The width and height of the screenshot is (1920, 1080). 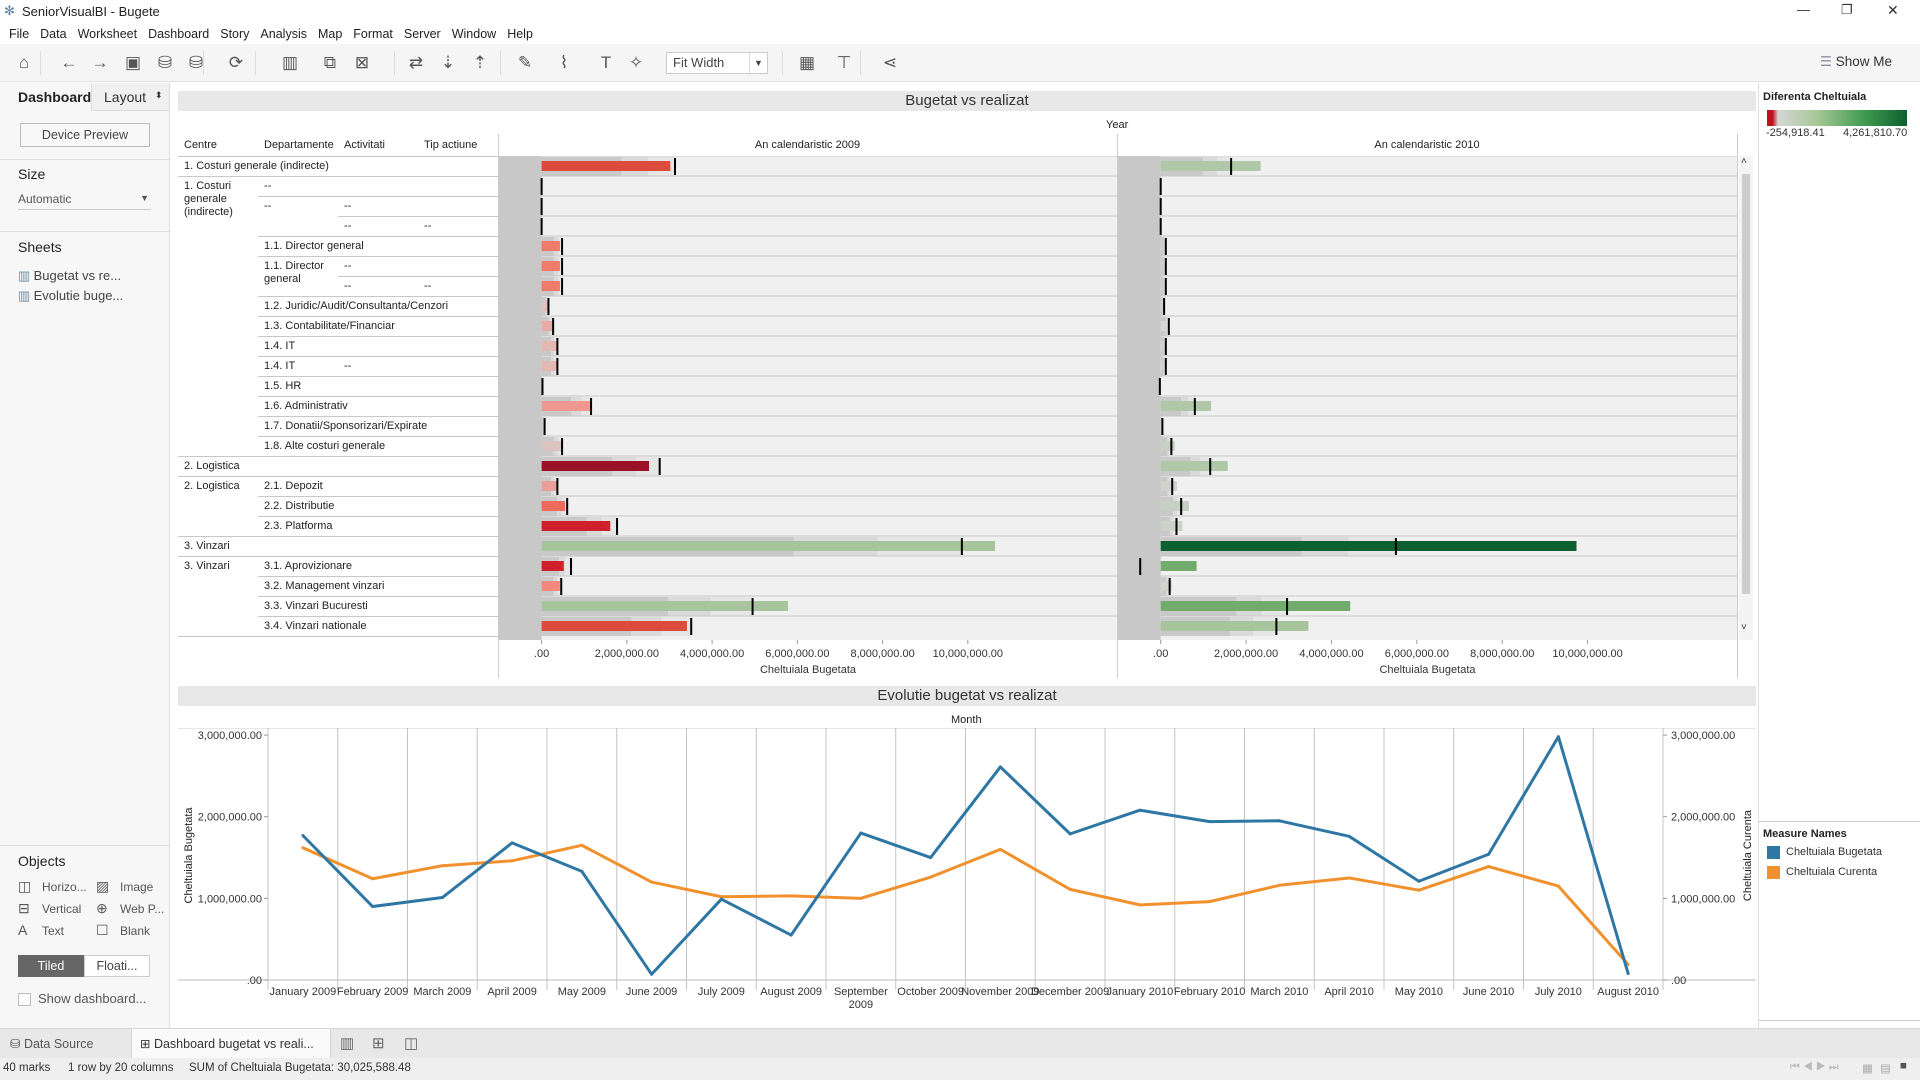 What do you see at coordinates (299, 145) in the screenshot?
I see `header-departamente: Departamente` at bounding box center [299, 145].